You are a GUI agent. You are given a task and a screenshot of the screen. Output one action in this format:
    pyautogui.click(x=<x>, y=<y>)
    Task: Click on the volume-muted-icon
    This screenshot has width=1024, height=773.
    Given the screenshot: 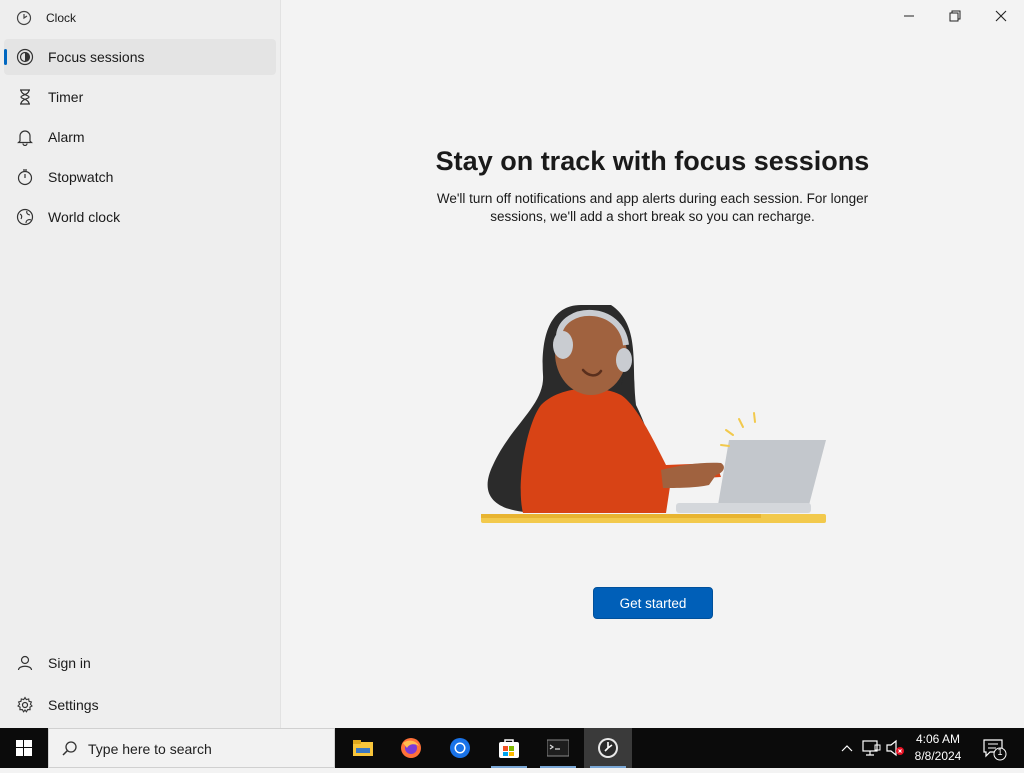 What is the action you would take?
    pyautogui.click(x=895, y=748)
    